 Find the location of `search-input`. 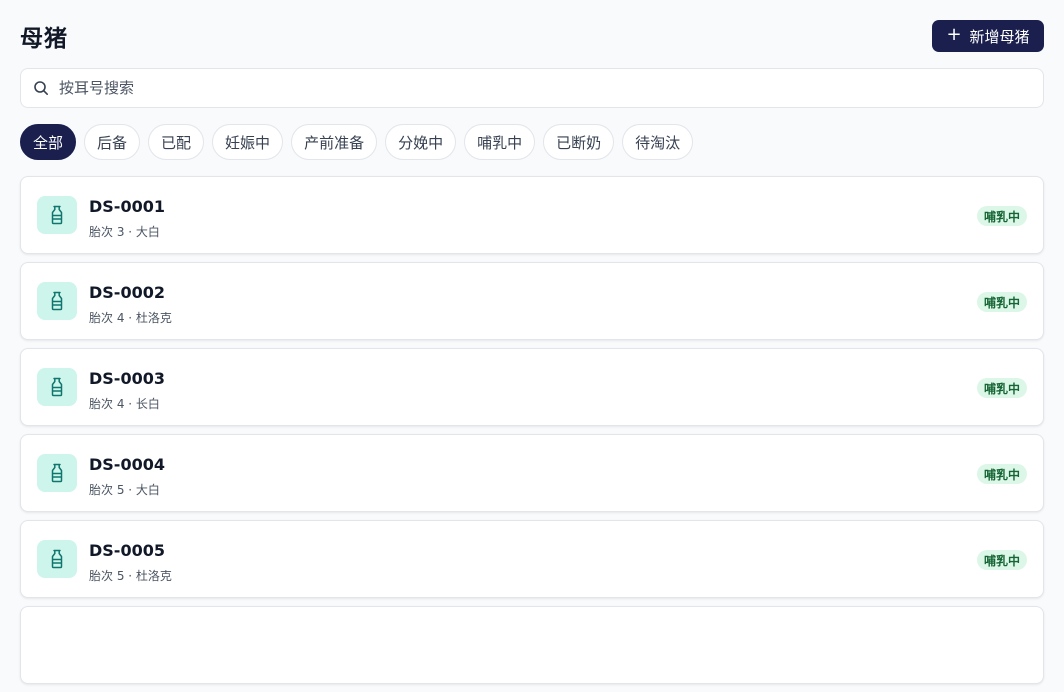

search-input is located at coordinates (550, 88).